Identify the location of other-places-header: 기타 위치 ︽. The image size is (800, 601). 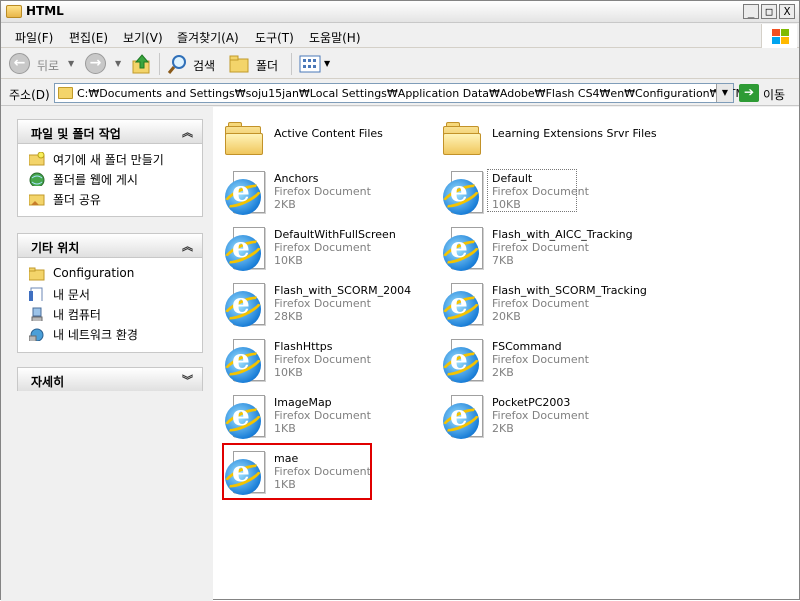
(110, 245).